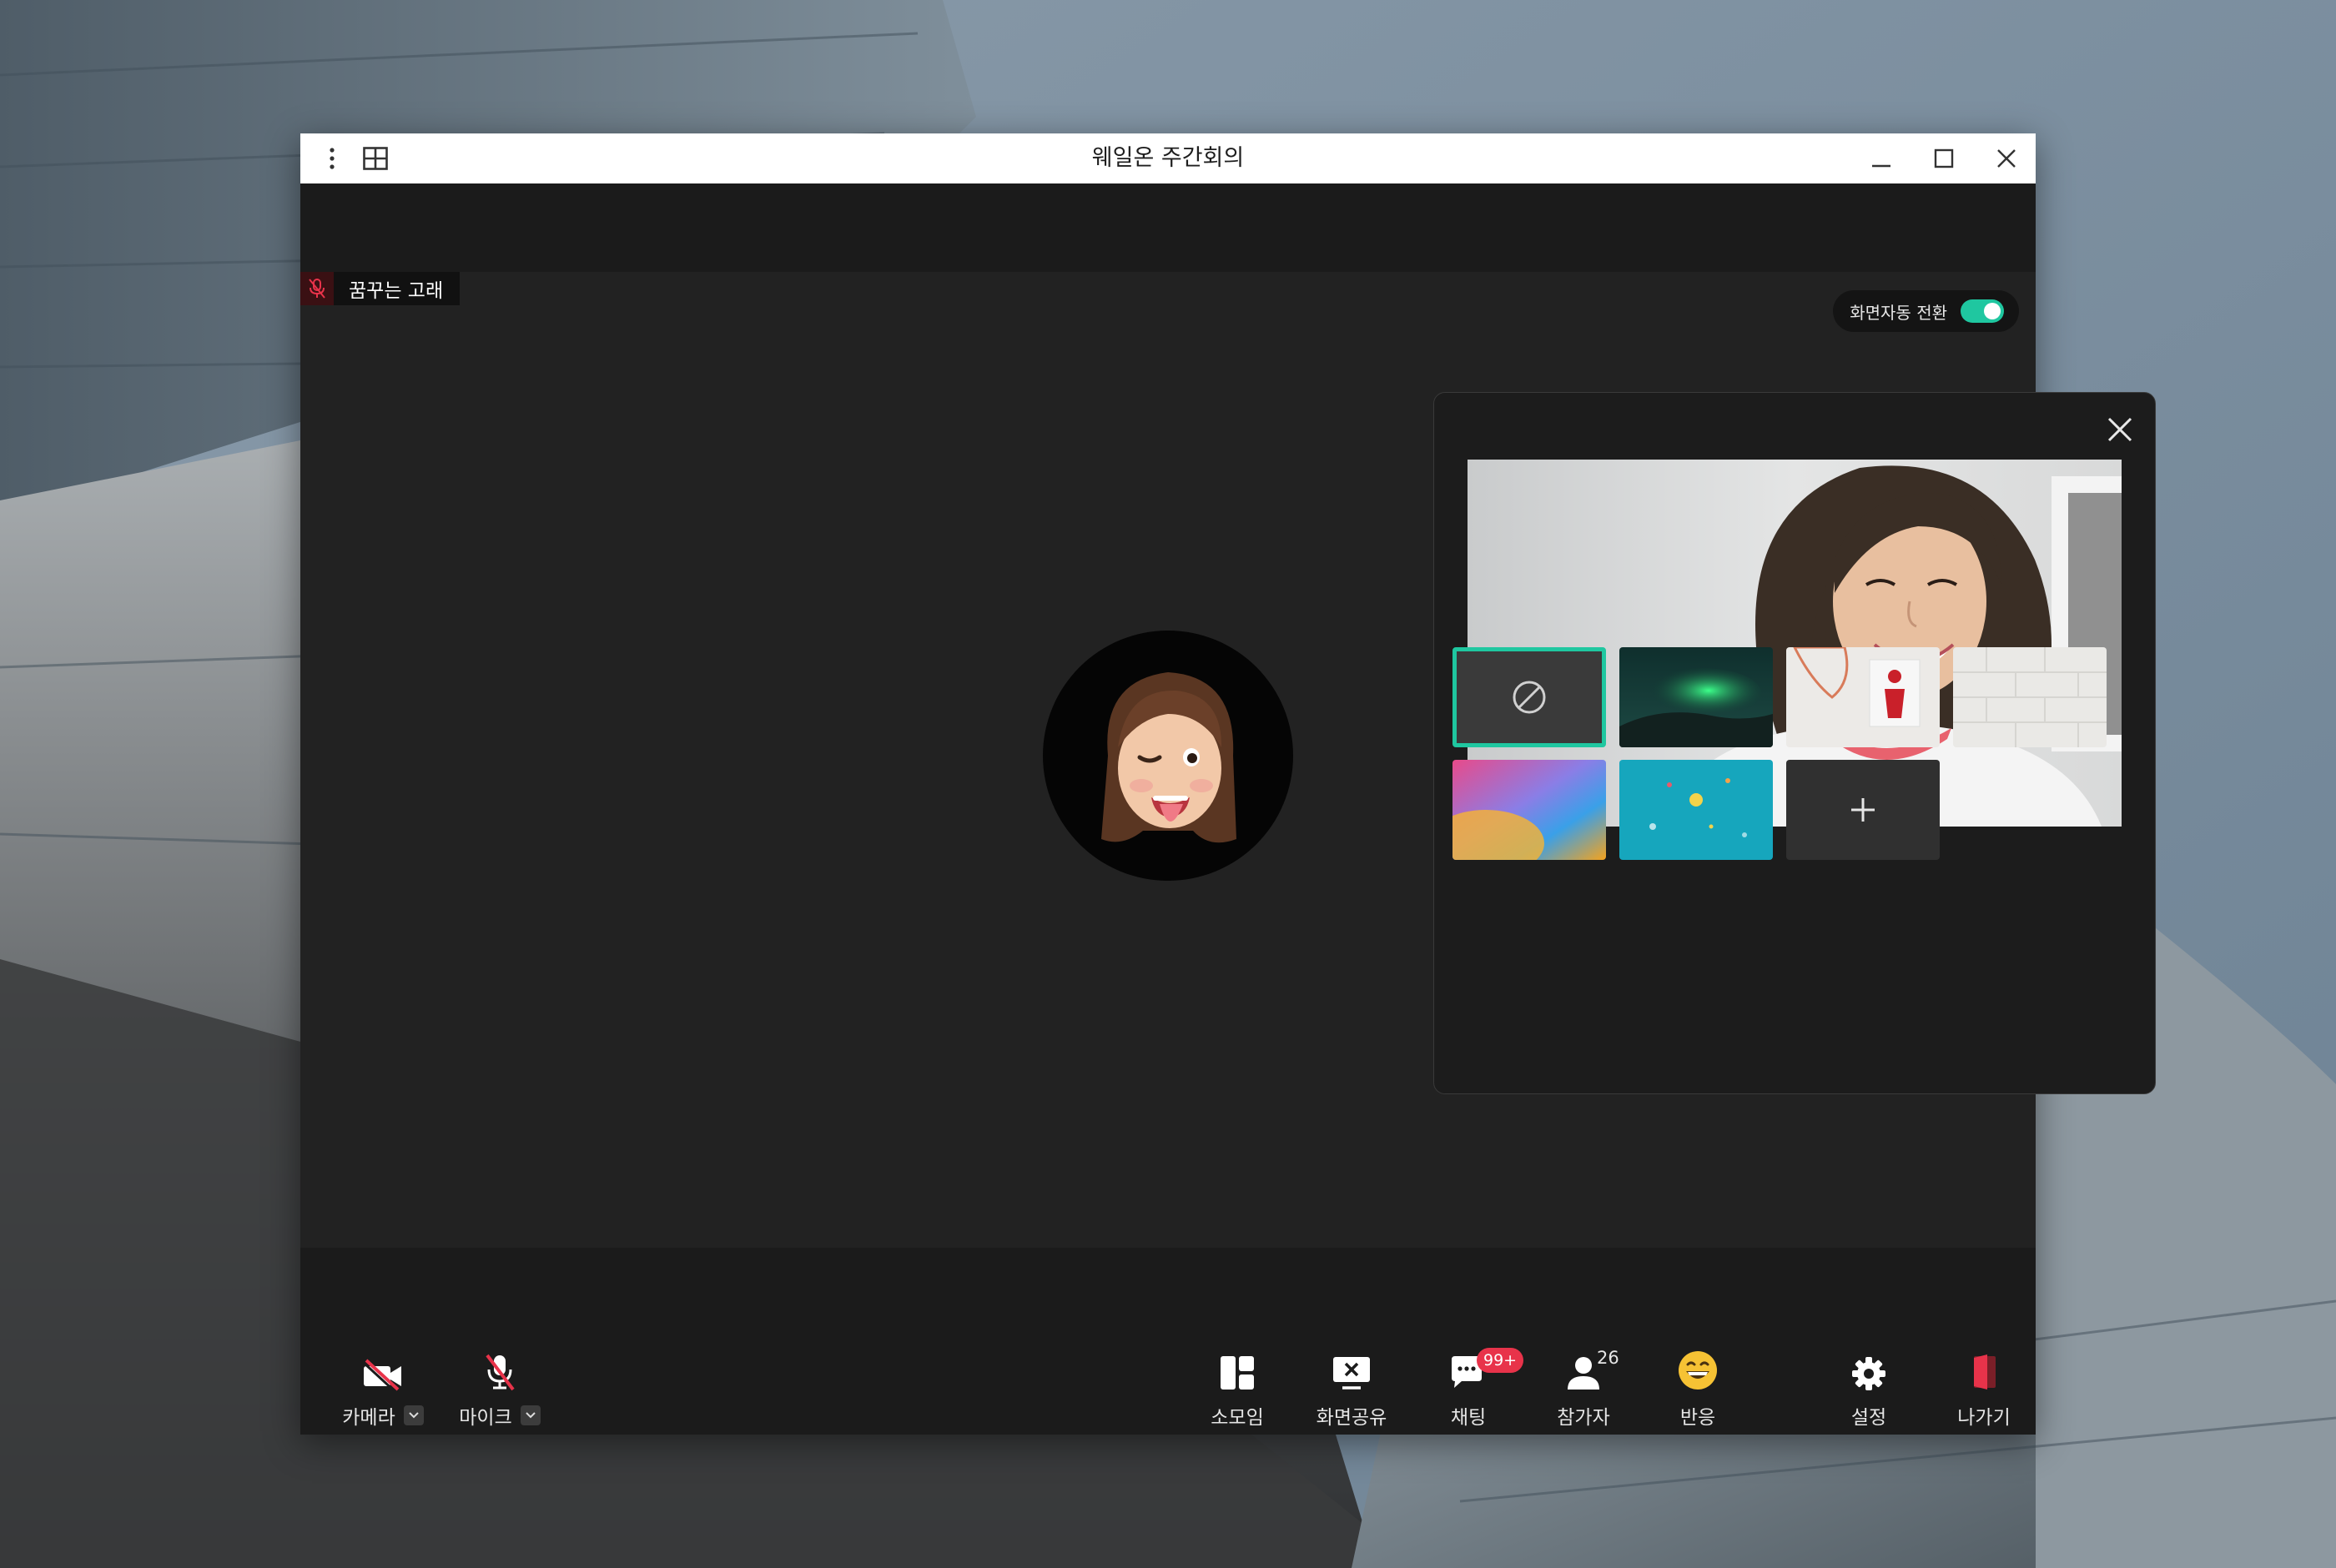  What do you see at coordinates (332, 158) in the screenshot?
I see `more-vertical-icon` at bounding box center [332, 158].